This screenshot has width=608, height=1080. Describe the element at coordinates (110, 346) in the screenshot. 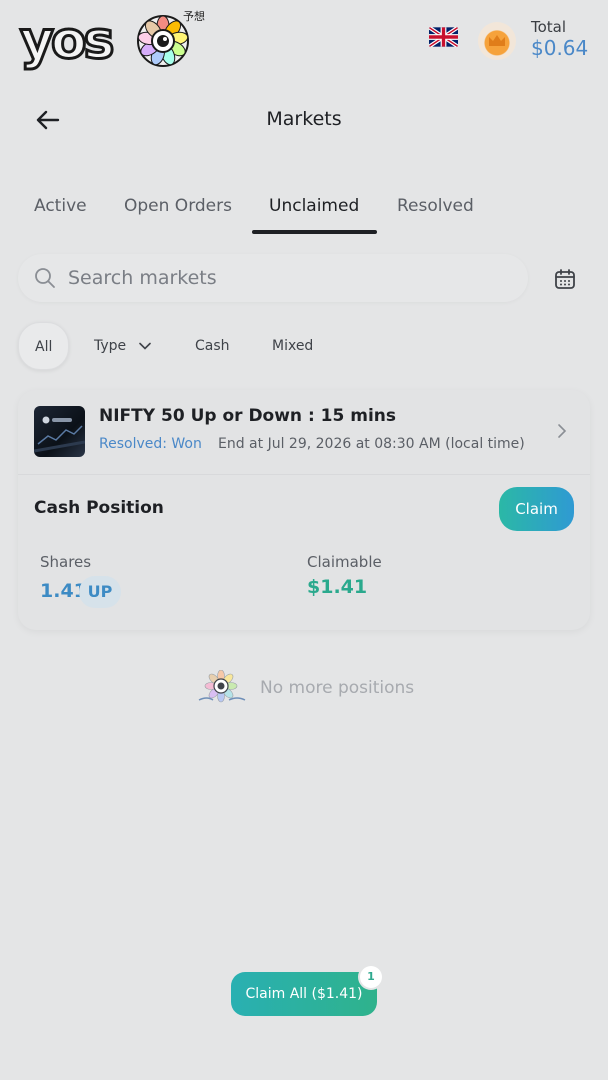

I see `filter-type-label: Type` at that location.